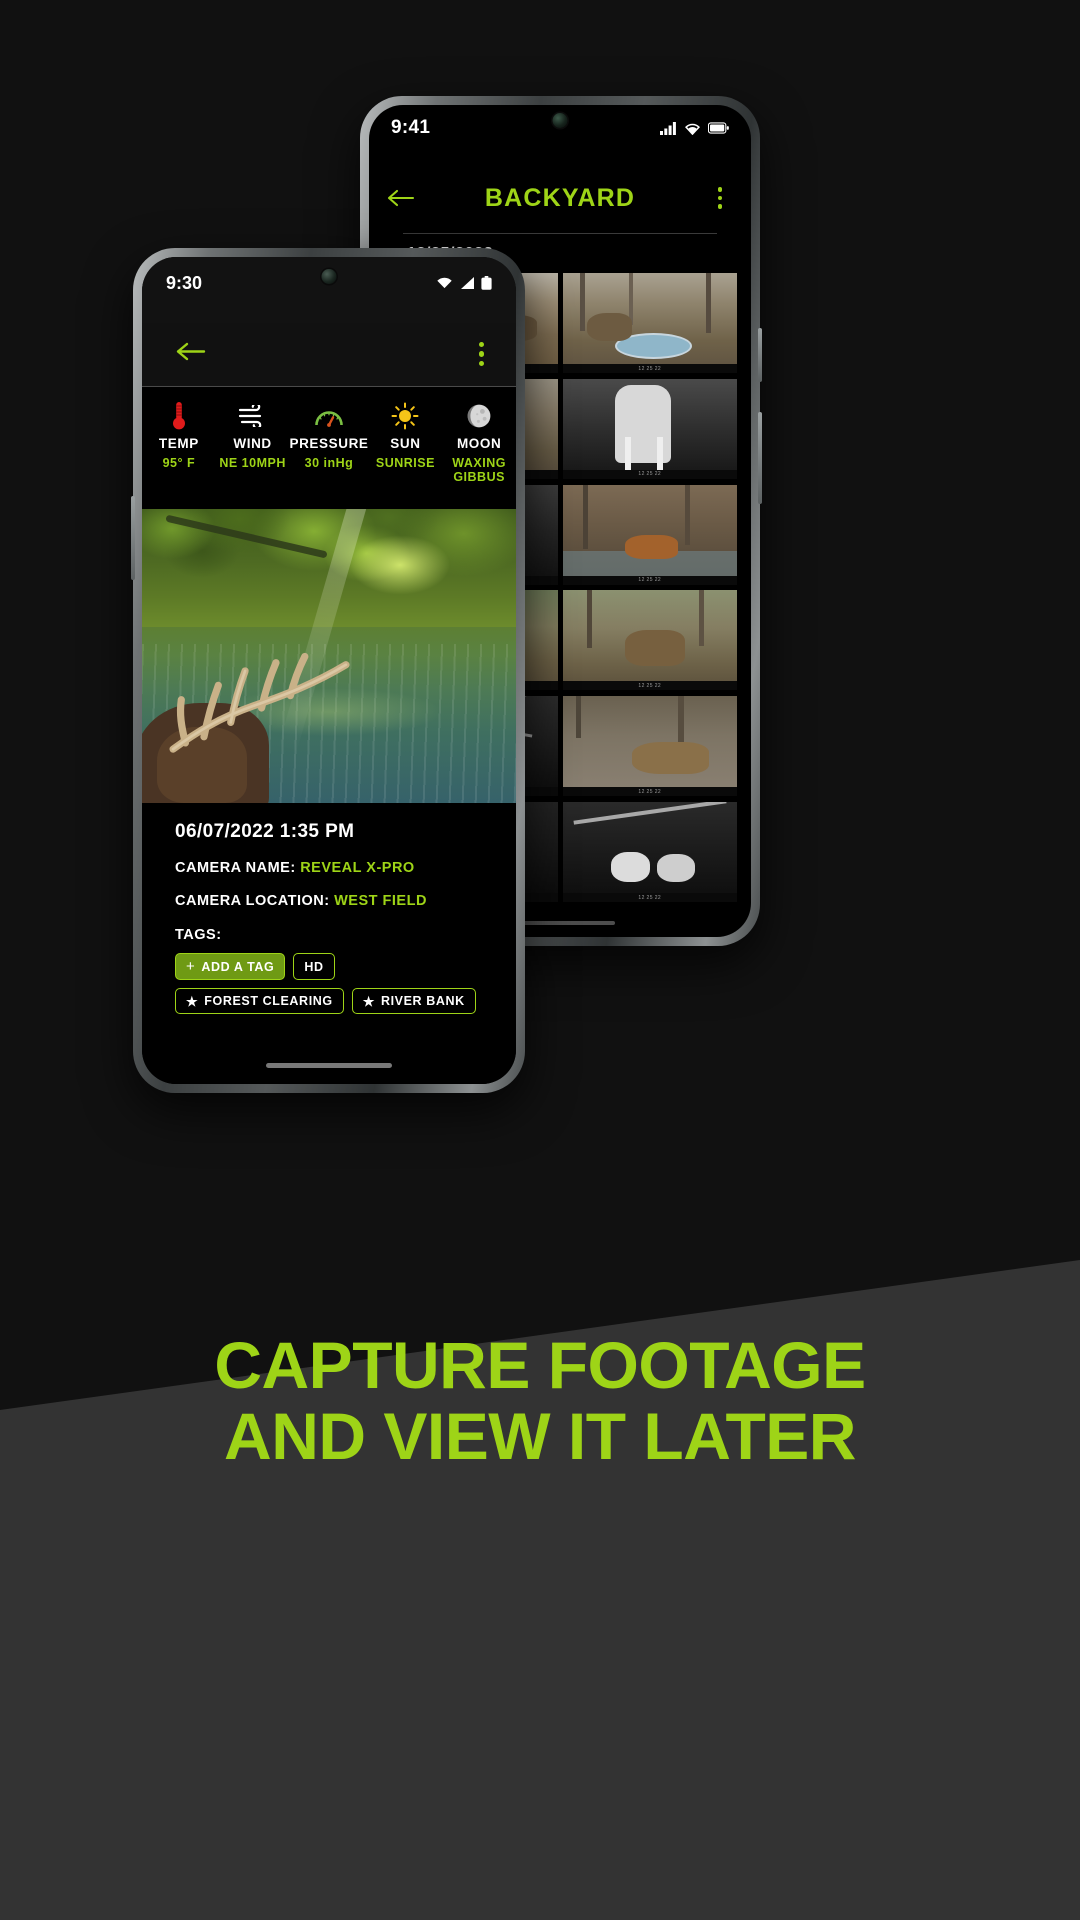 This screenshot has width=1080, height=1920. What do you see at coordinates (357, 868) in the screenshot?
I see `camera-name-value: REVEAL X-PRO` at bounding box center [357, 868].